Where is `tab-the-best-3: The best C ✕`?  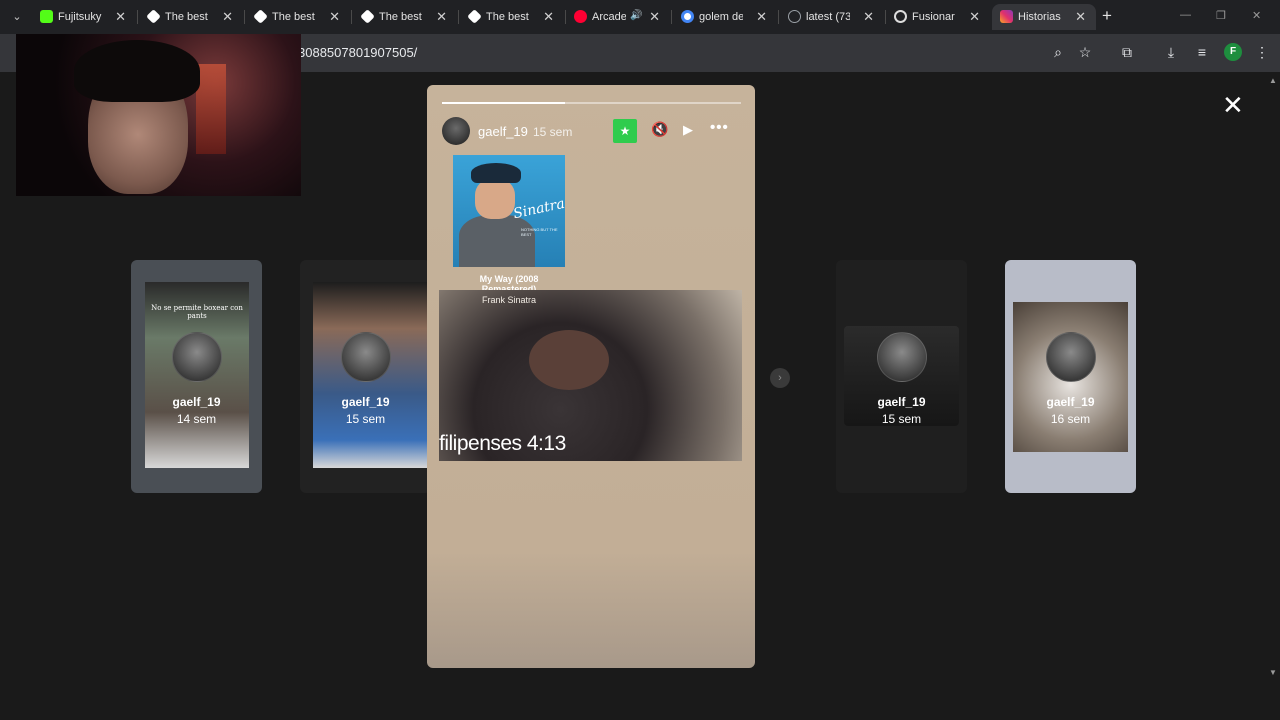
tab-the-best-3: The best C ✕ is located at coordinates (405, 17).